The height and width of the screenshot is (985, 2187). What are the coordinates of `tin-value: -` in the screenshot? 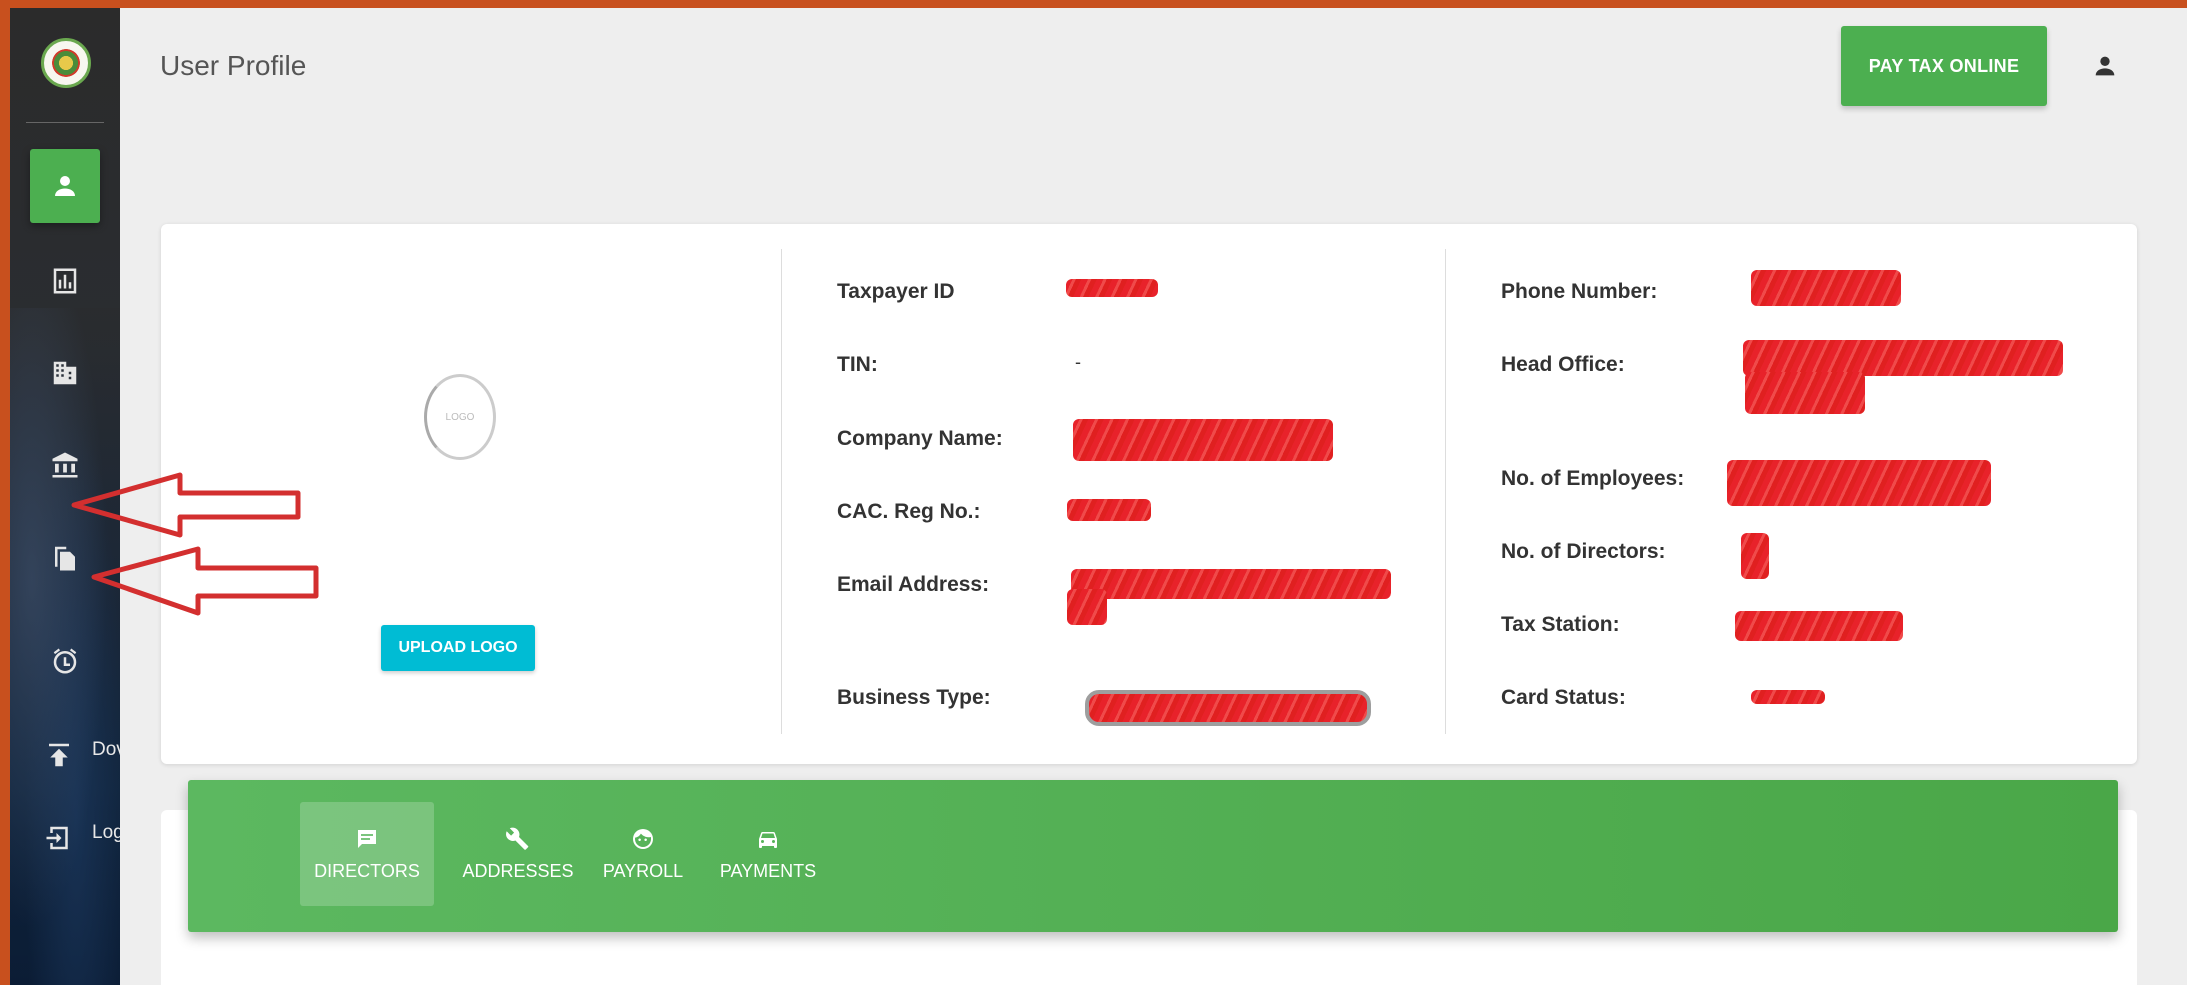 It's located at (1078, 362).